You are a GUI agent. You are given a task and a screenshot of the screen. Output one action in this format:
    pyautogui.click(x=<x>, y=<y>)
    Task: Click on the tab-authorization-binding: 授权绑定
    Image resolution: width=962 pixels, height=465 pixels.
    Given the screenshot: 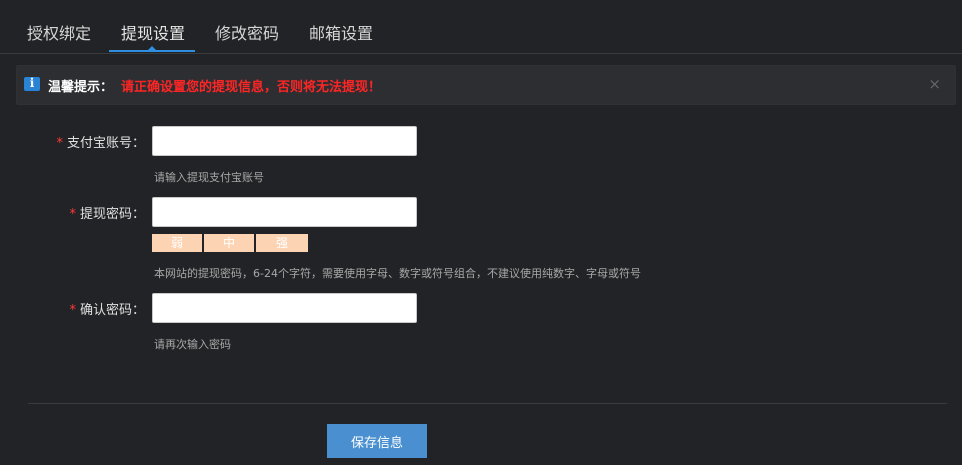 What is the action you would take?
    pyautogui.click(x=59, y=36)
    